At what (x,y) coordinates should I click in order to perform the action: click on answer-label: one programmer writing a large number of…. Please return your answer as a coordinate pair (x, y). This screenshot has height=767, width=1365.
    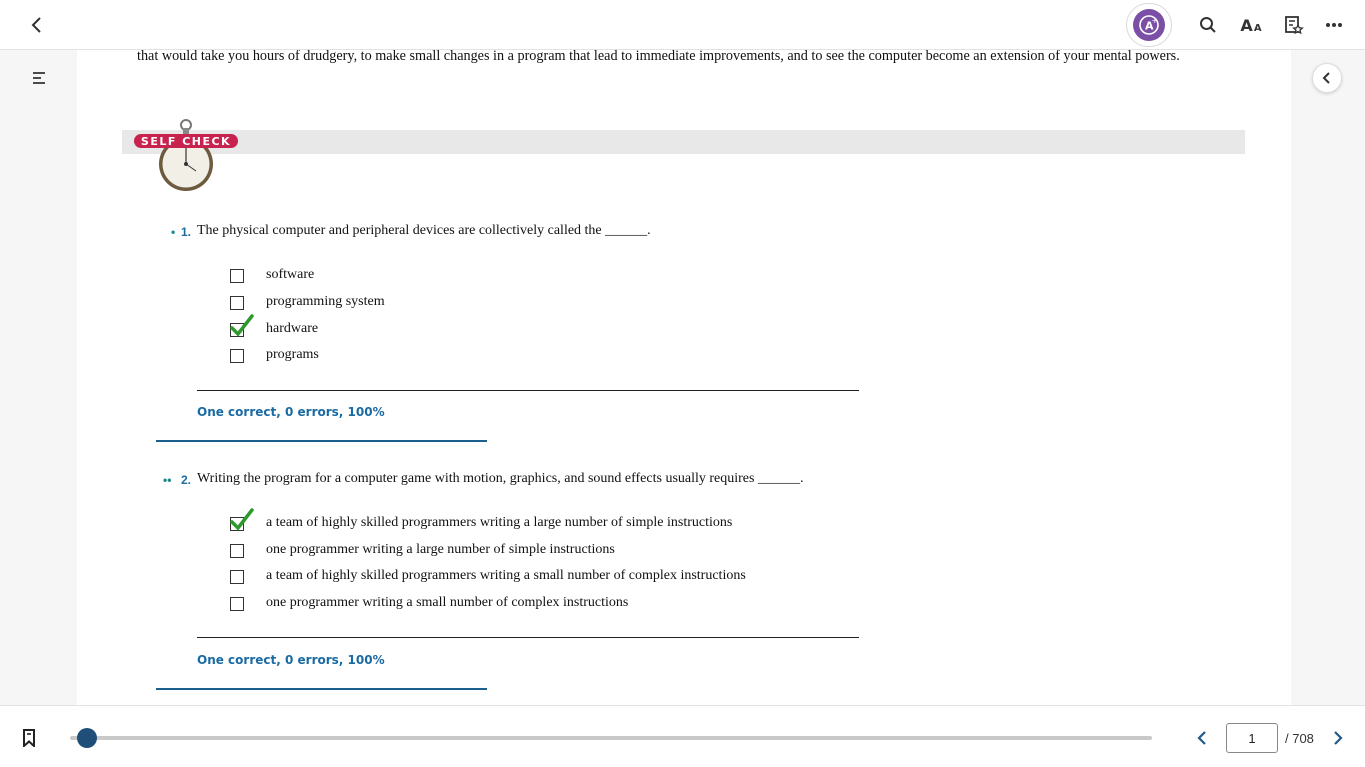
    Looking at the image, I should click on (440, 549).